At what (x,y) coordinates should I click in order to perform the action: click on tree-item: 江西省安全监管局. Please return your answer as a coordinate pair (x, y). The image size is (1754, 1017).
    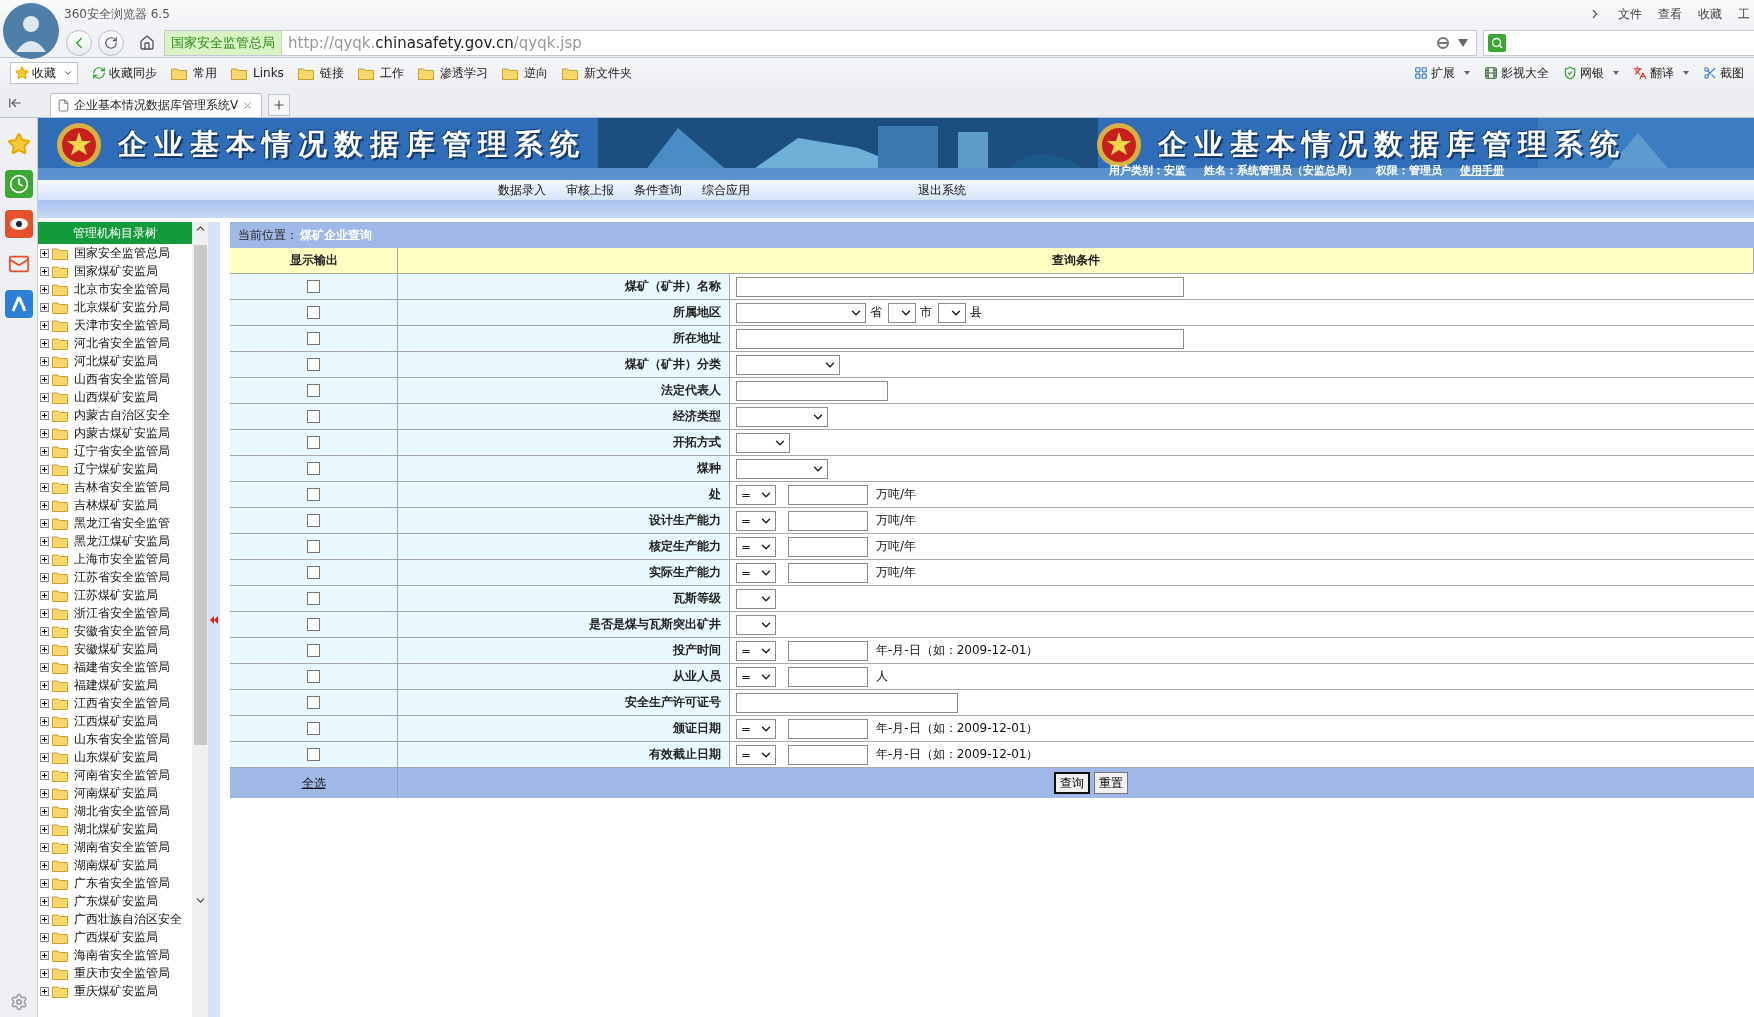
    Looking at the image, I should click on (115, 703).